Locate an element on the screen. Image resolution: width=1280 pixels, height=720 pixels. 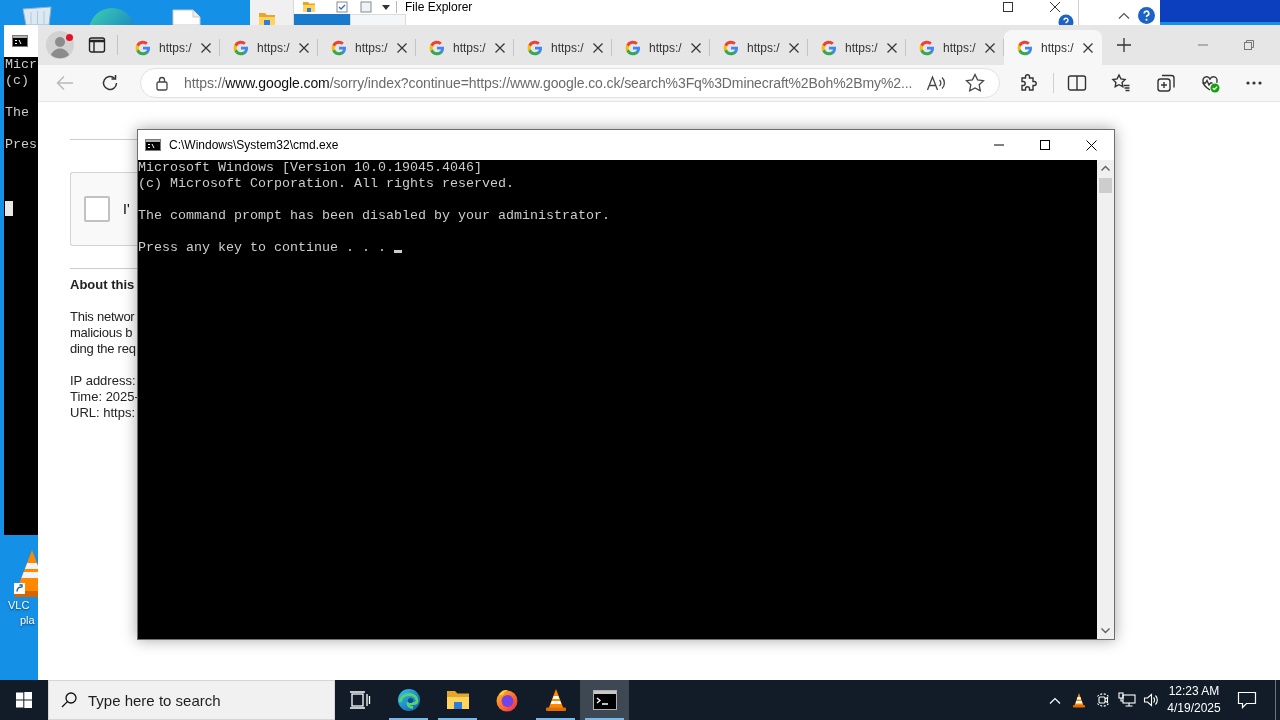
detail-line: Time: 2025- is located at coordinates (104, 397).